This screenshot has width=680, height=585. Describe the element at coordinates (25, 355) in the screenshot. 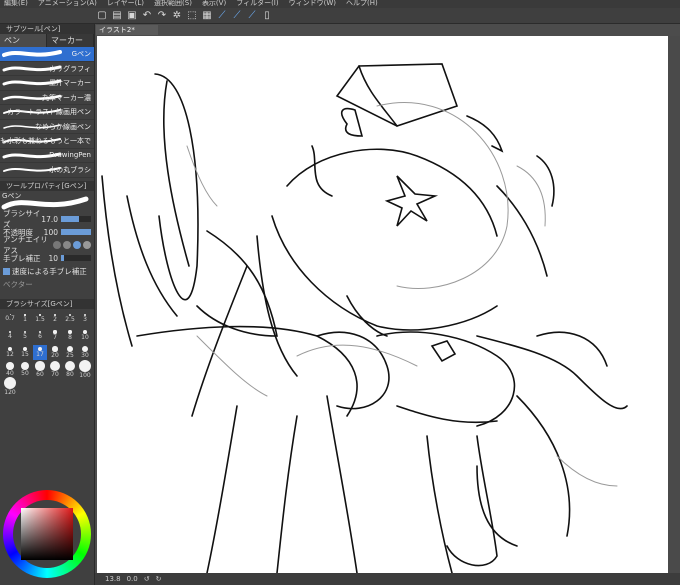

I see `brush-size-label: 15` at that location.